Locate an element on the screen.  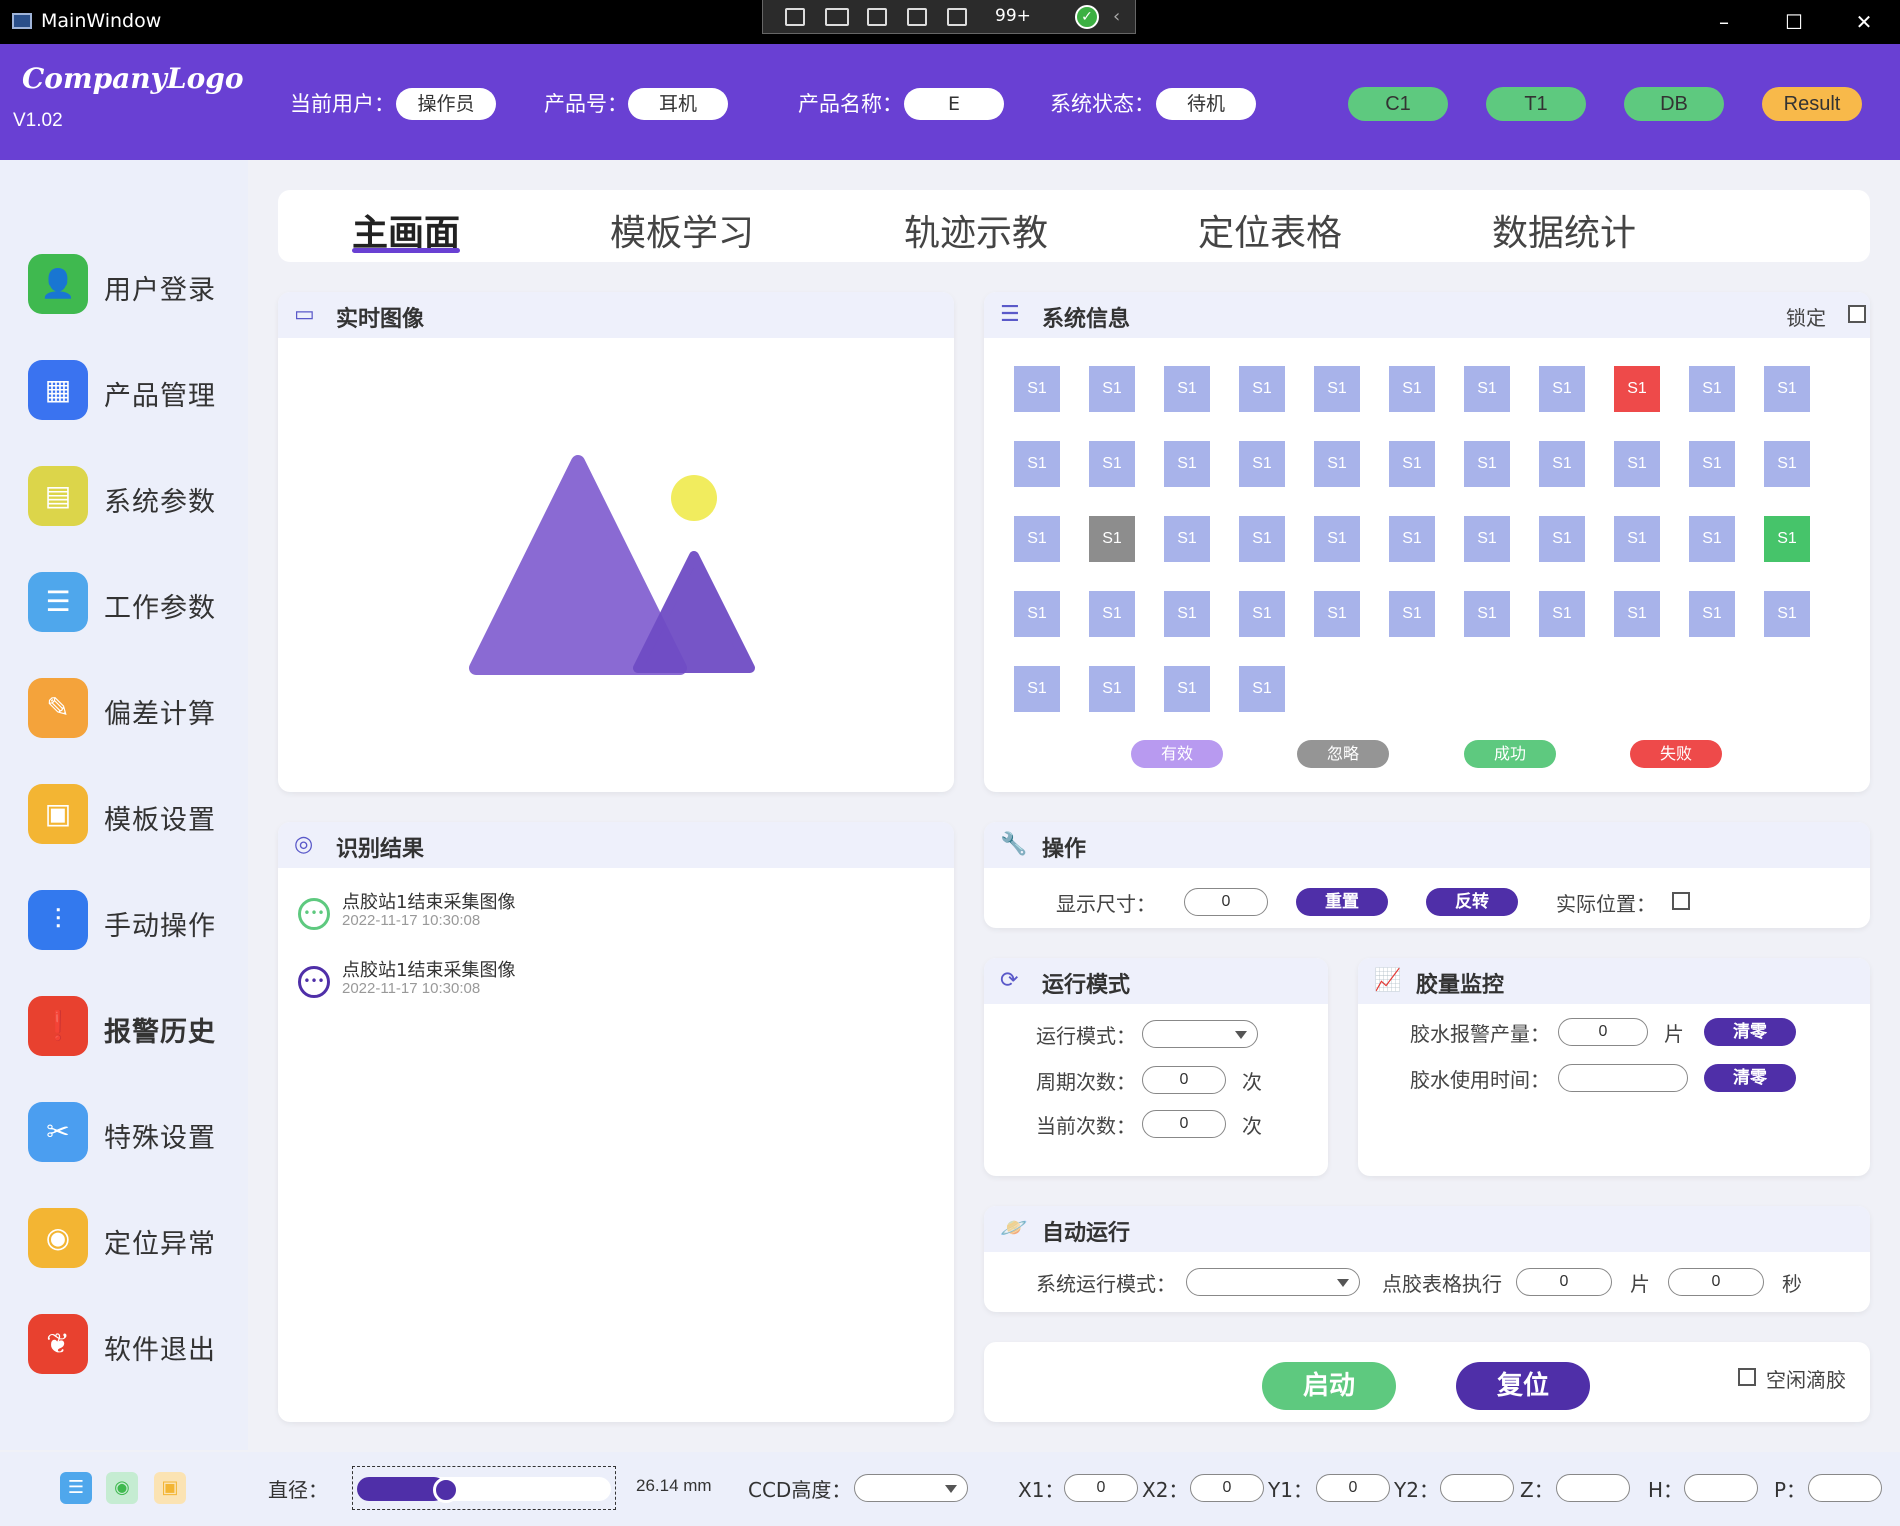
layout-adorner-icon is located at coordinates (917, 17).